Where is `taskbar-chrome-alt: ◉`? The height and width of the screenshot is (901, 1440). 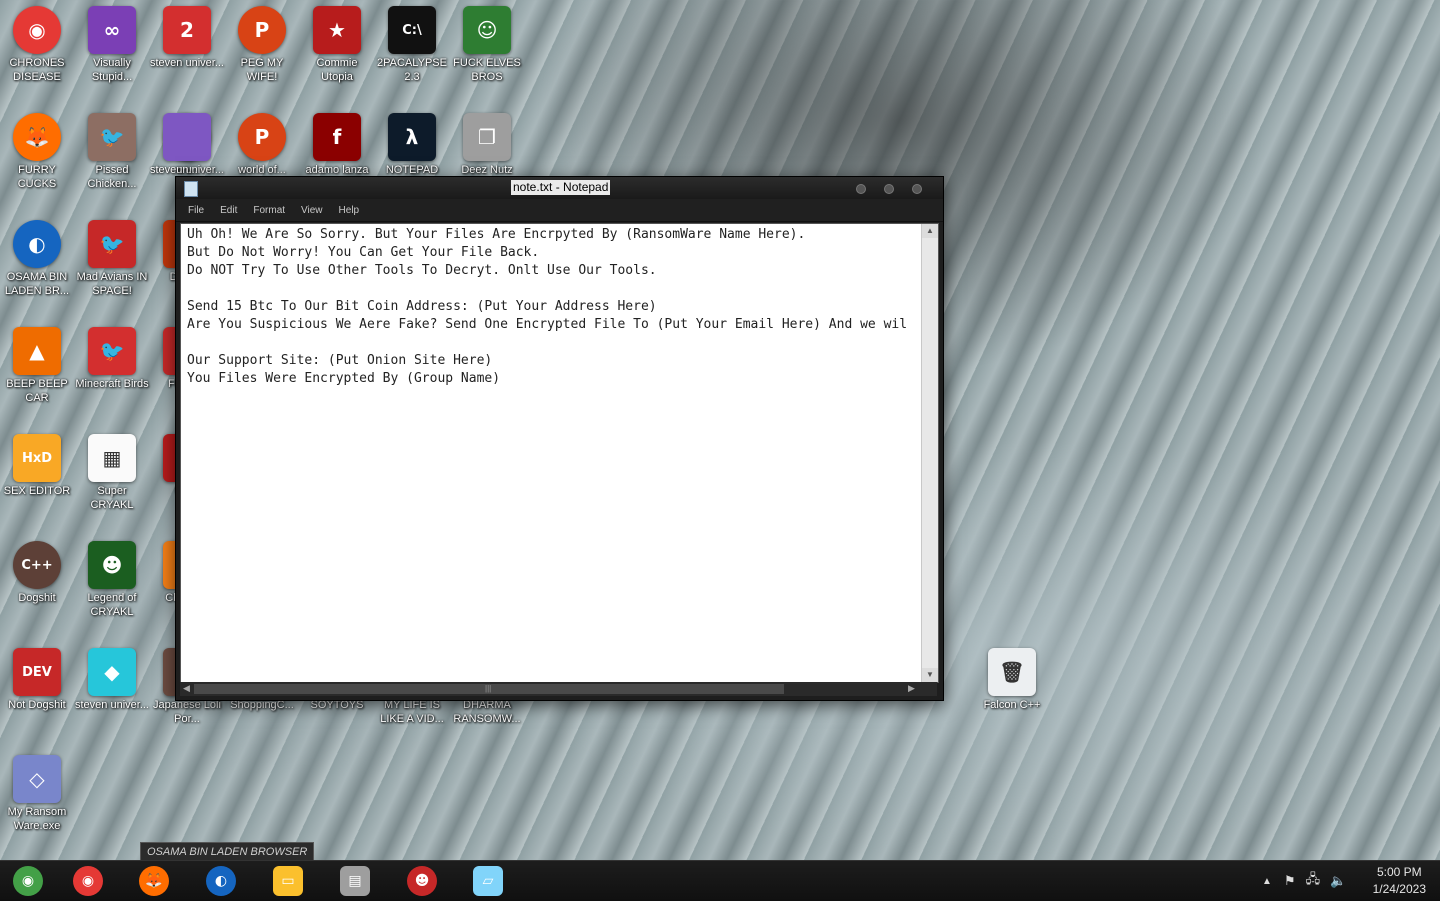 taskbar-chrome-alt: ◉ is located at coordinates (28, 881).